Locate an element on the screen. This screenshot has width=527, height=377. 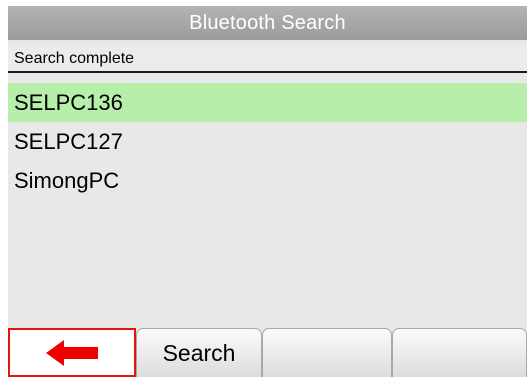
device-name: SimongPC is located at coordinates (67, 180).